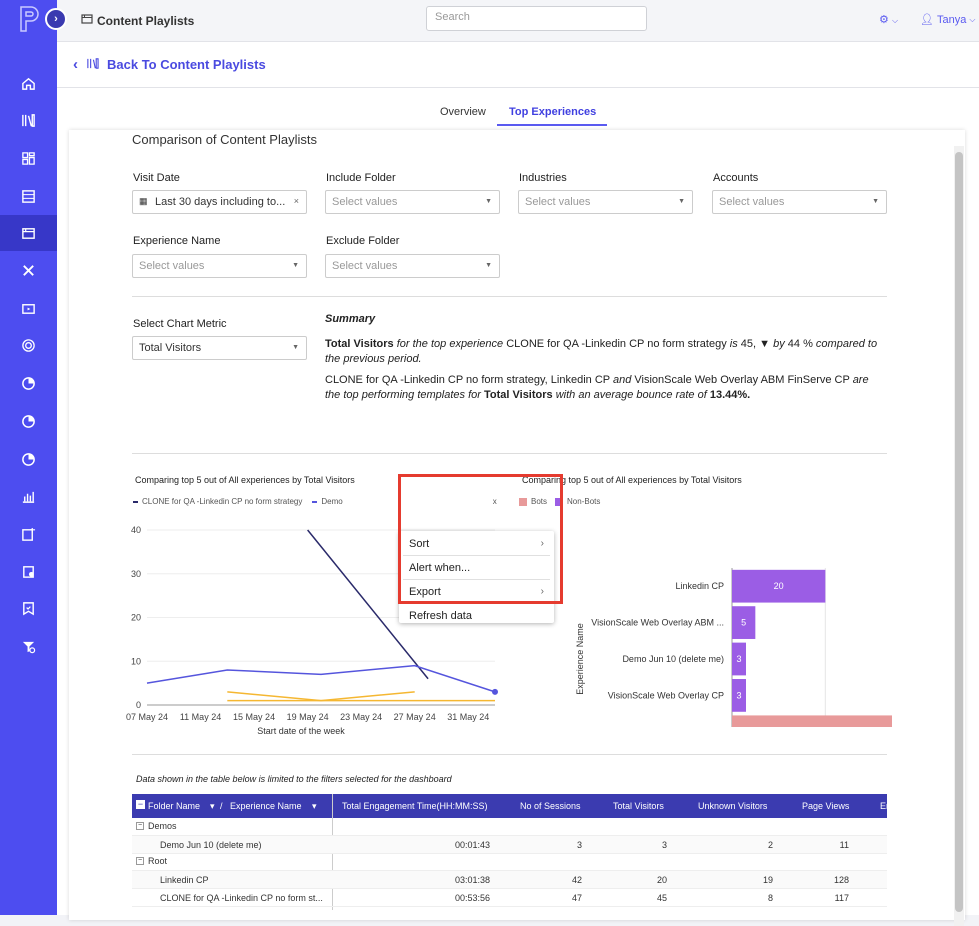  I want to click on settings-menu: ⚙ ⌵, so click(888, 19).